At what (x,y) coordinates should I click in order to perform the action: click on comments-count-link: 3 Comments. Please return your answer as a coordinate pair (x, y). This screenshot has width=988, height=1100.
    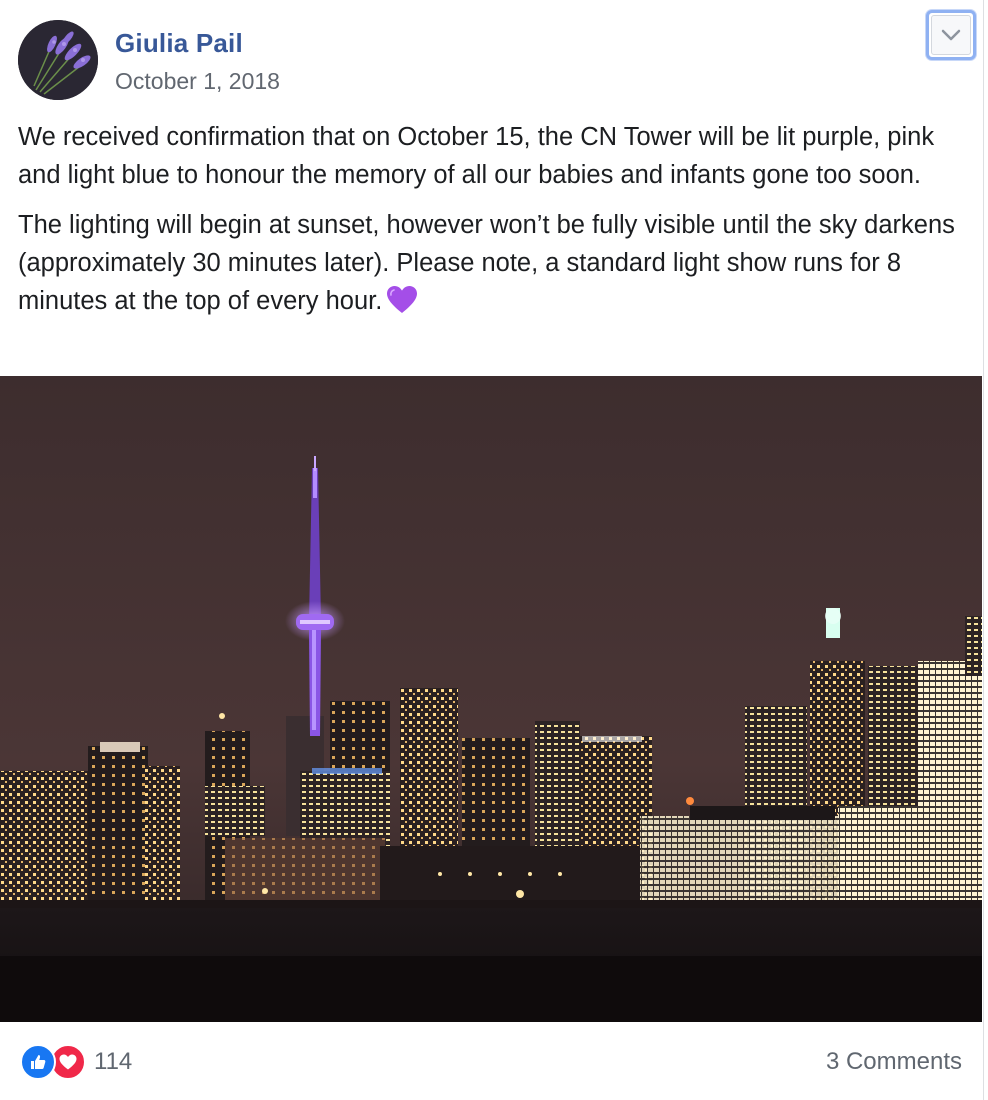
    Looking at the image, I should click on (894, 1062).